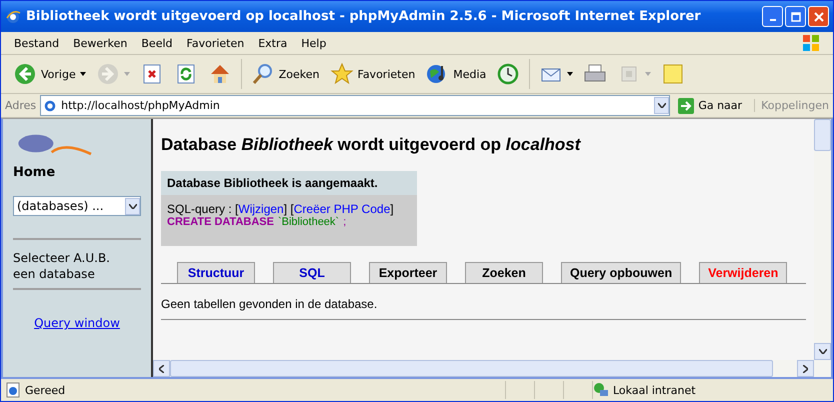  Describe the element at coordinates (216, 43) in the screenshot. I see `menu-item: Favorieten` at that location.